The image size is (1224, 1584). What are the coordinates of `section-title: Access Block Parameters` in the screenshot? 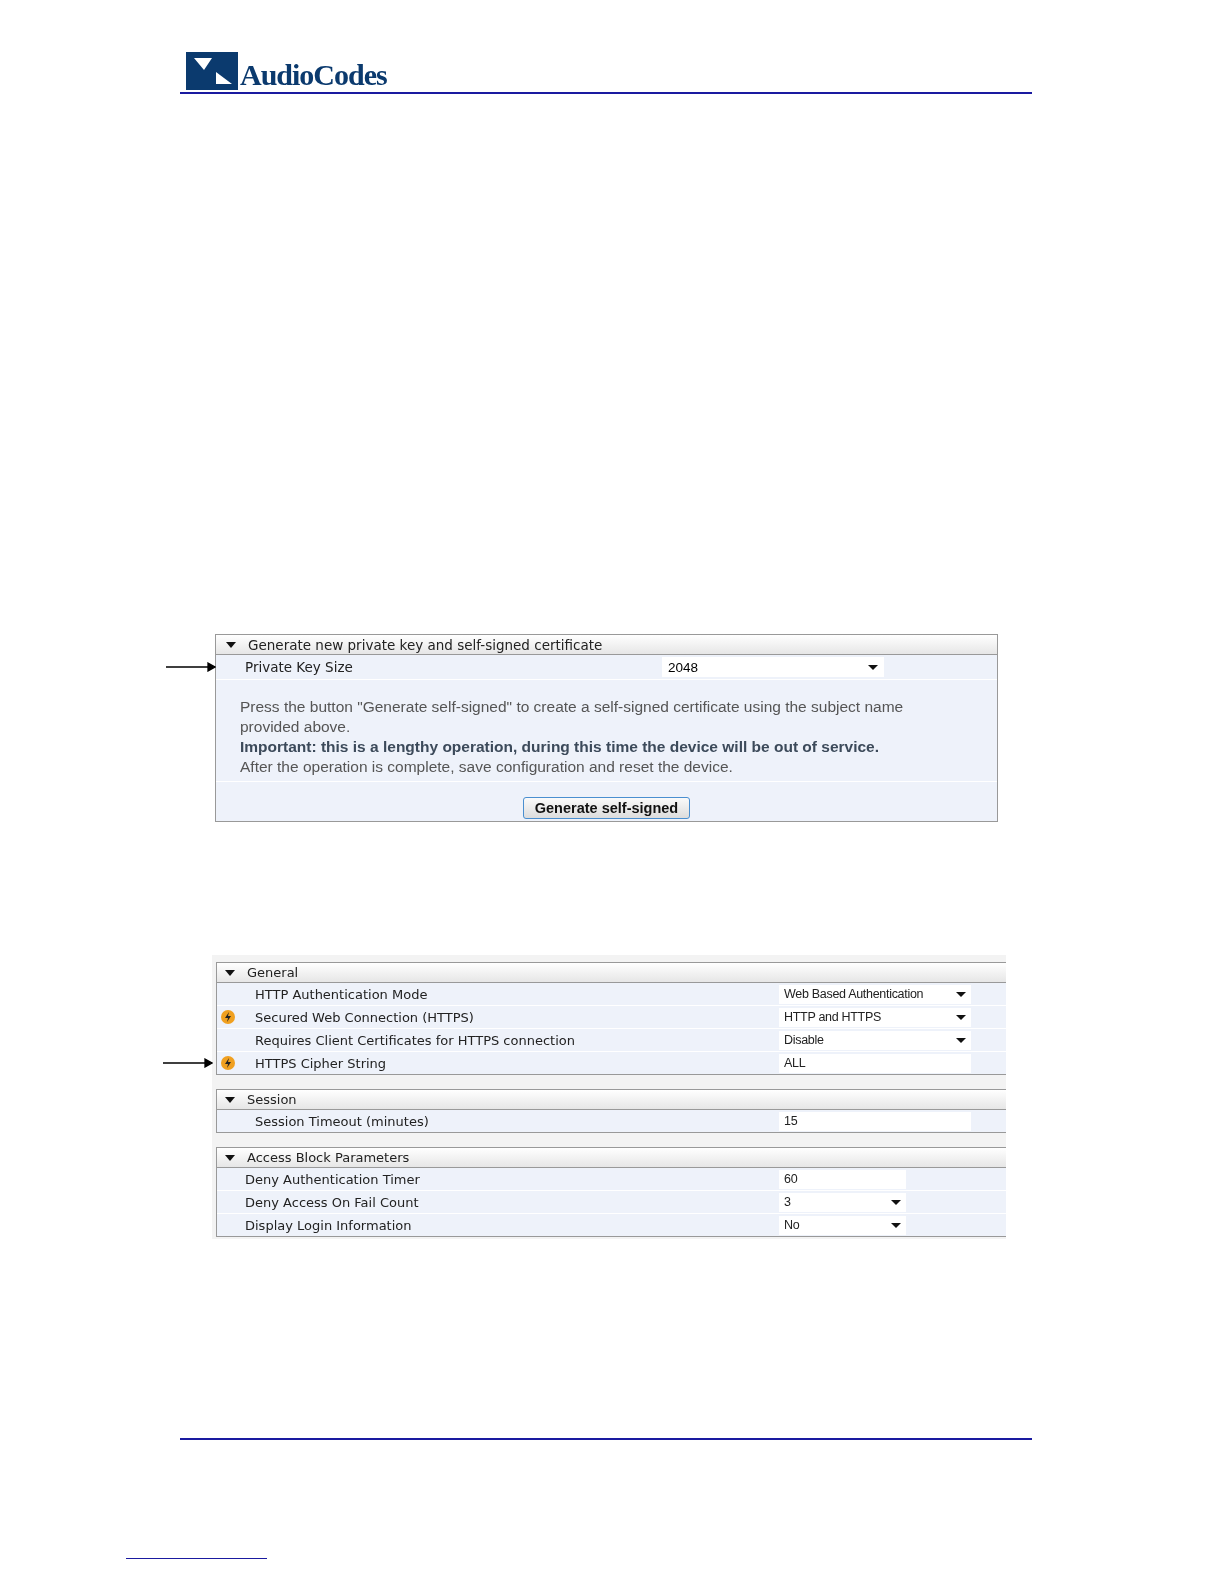 It's located at (328, 1157).